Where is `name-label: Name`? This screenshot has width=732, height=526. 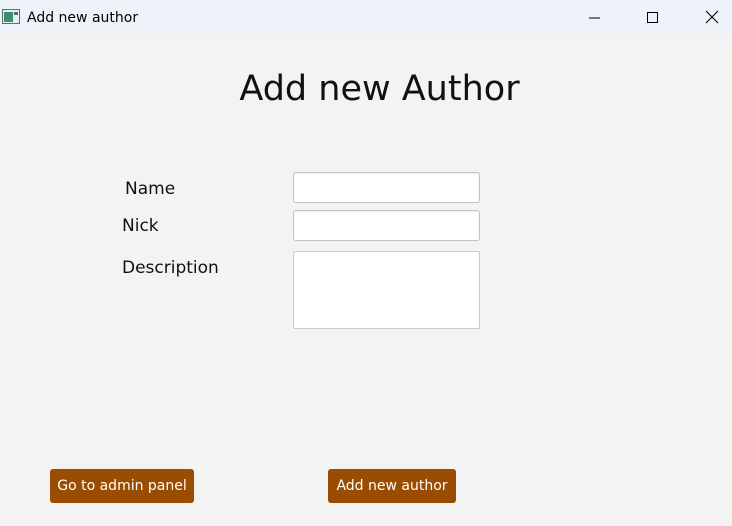
name-label: Name is located at coordinates (150, 189).